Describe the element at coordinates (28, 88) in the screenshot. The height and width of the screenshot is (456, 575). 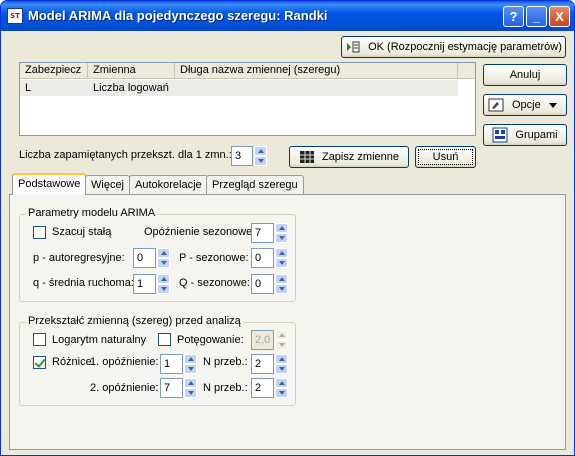
I see `cell-protect: L` at that location.